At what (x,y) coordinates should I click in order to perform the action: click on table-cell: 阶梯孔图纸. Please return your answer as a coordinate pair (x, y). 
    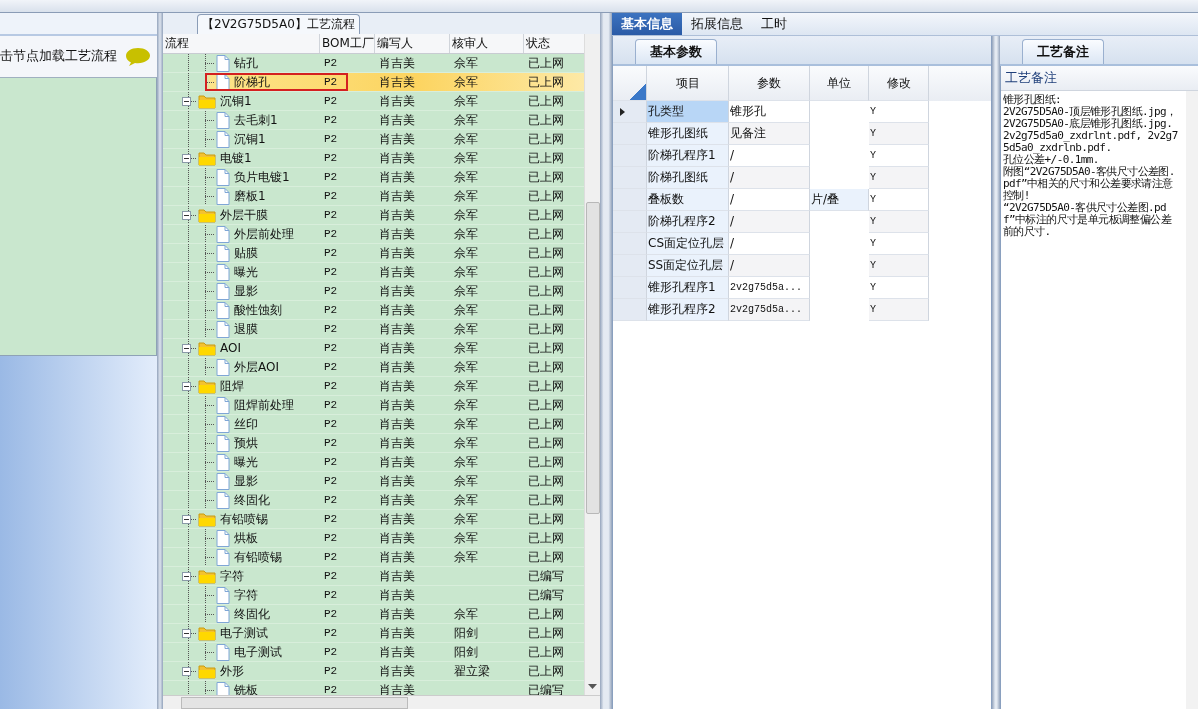
    Looking at the image, I should click on (688, 178).